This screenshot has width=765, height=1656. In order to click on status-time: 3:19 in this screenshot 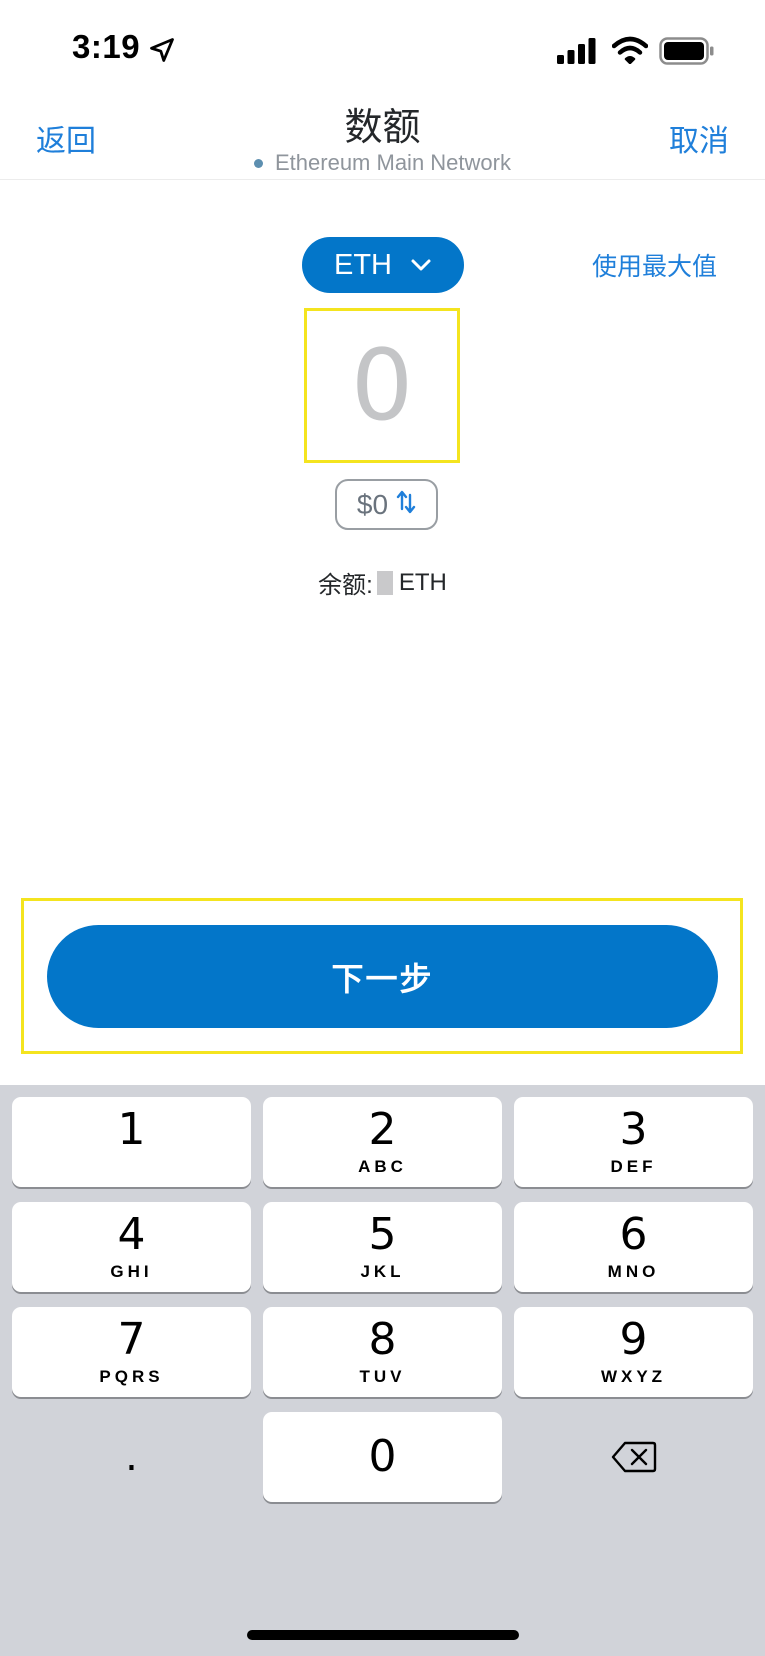, I will do `click(106, 46)`.